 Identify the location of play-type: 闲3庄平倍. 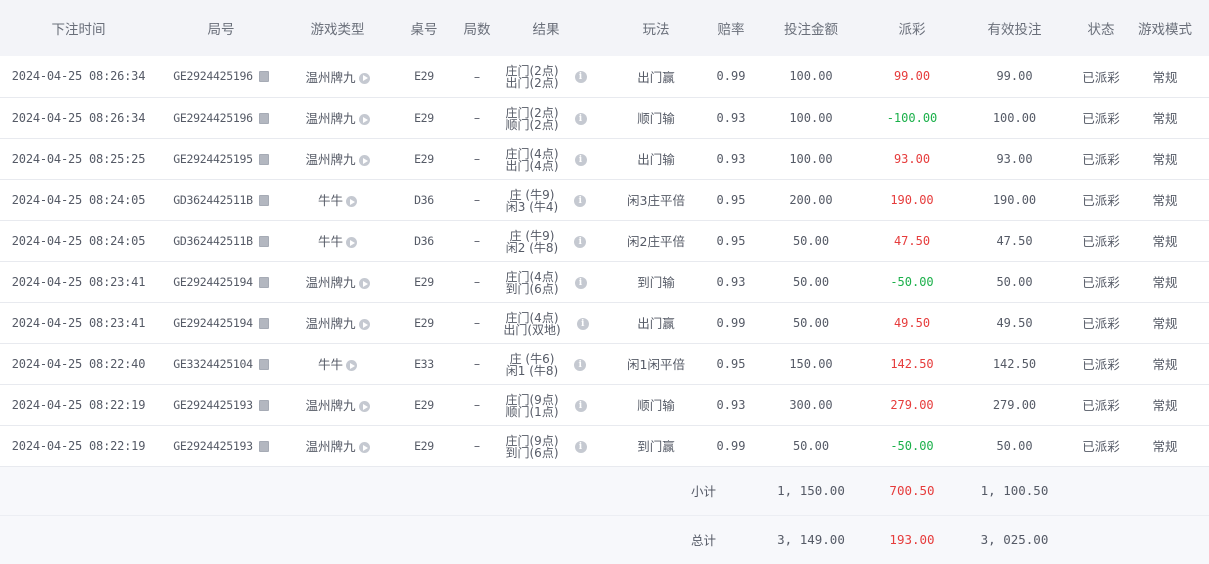
(656, 200).